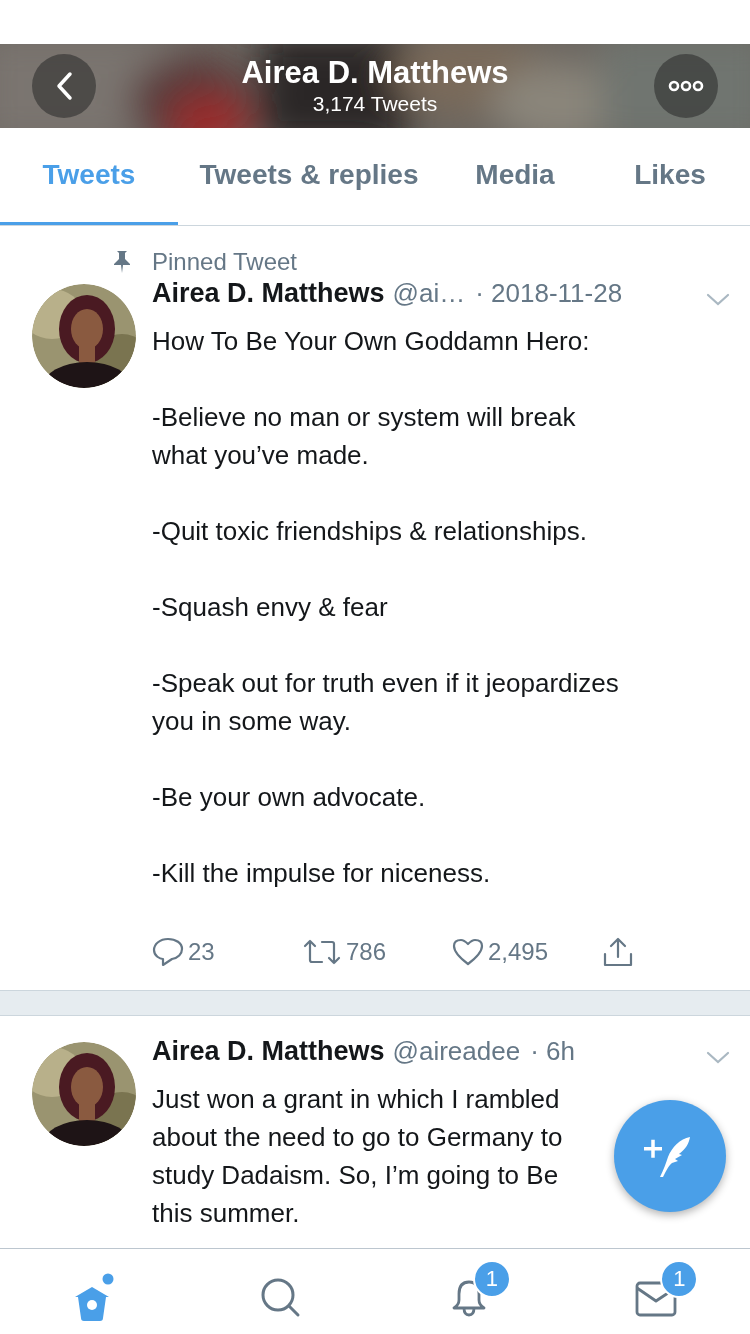 The height and width of the screenshot is (1334, 750). What do you see at coordinates (515, 176) in the screenshot?
I see `profile-tab: Media` at bounding box center [515, 176].